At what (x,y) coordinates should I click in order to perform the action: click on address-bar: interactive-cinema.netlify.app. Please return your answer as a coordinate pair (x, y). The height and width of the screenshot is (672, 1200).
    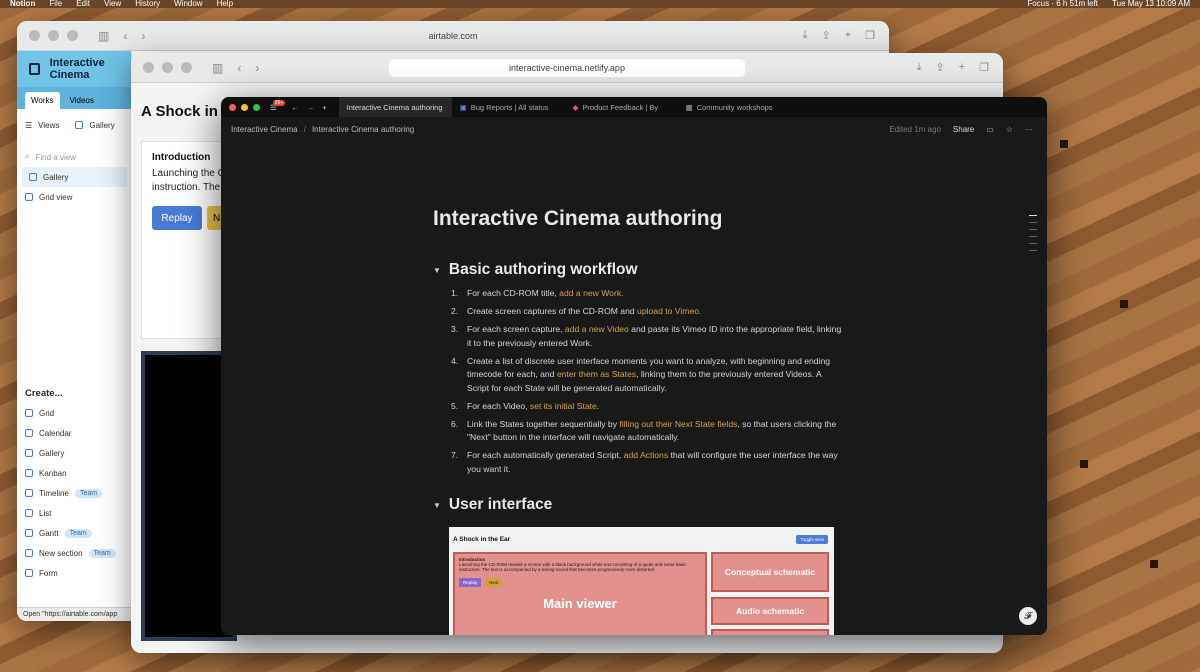
    Looking at the image, I should click on (567, 67).